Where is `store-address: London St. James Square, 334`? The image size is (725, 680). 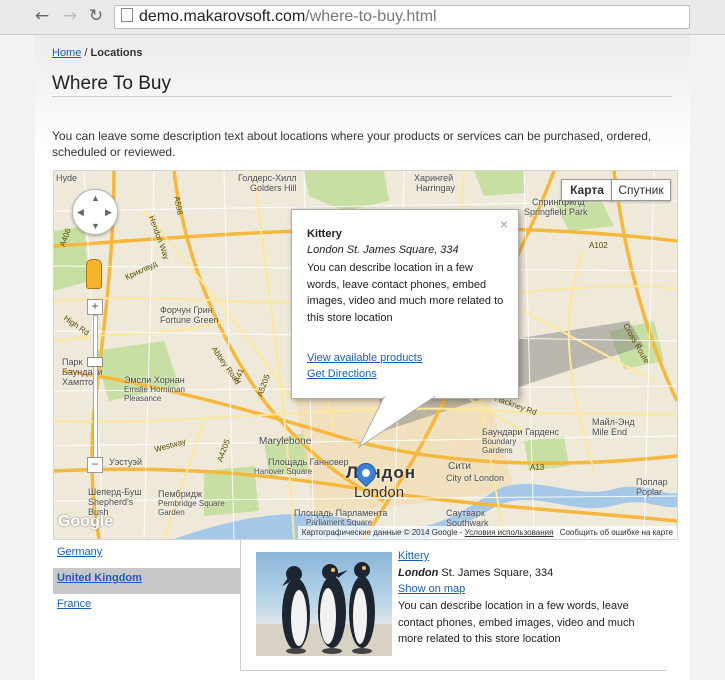 store-address: London St. James Square, 334 is located at coordinates (475, 573).